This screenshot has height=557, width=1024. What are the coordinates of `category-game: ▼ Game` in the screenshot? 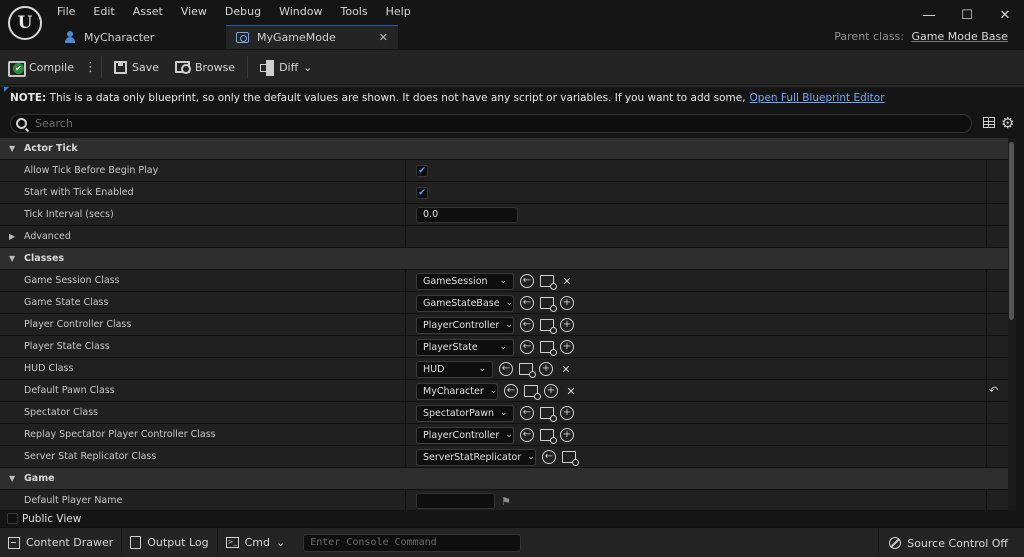 It's located at (504, 479).